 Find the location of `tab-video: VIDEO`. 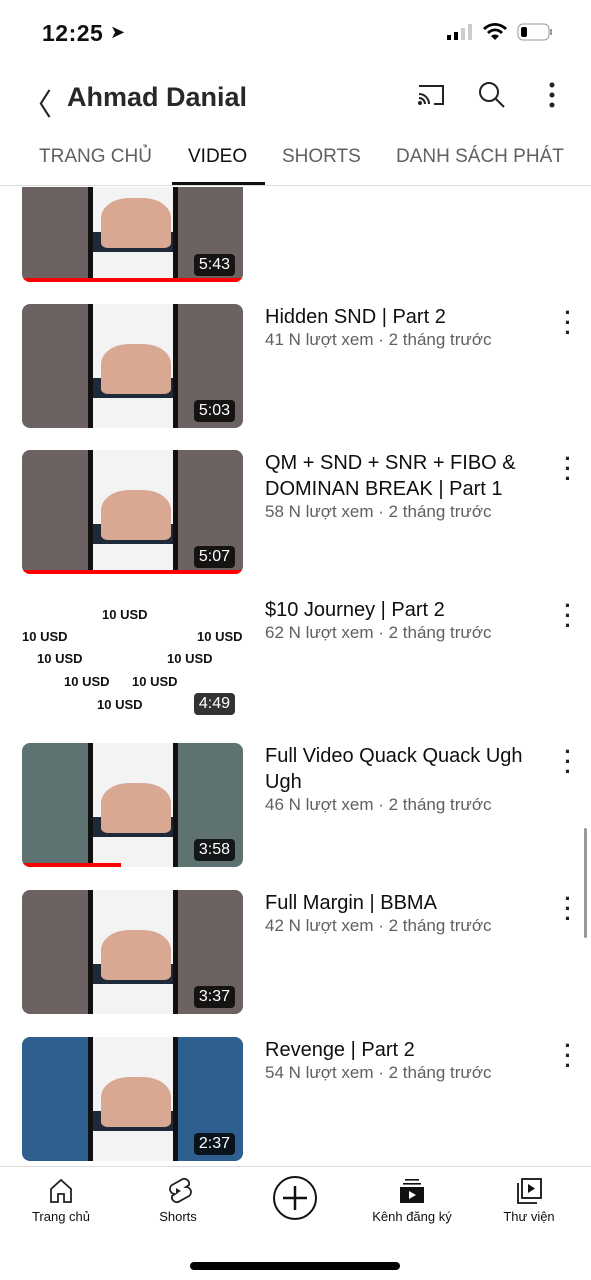

tab-video: VIDEO is located at coordinates (217, 157).